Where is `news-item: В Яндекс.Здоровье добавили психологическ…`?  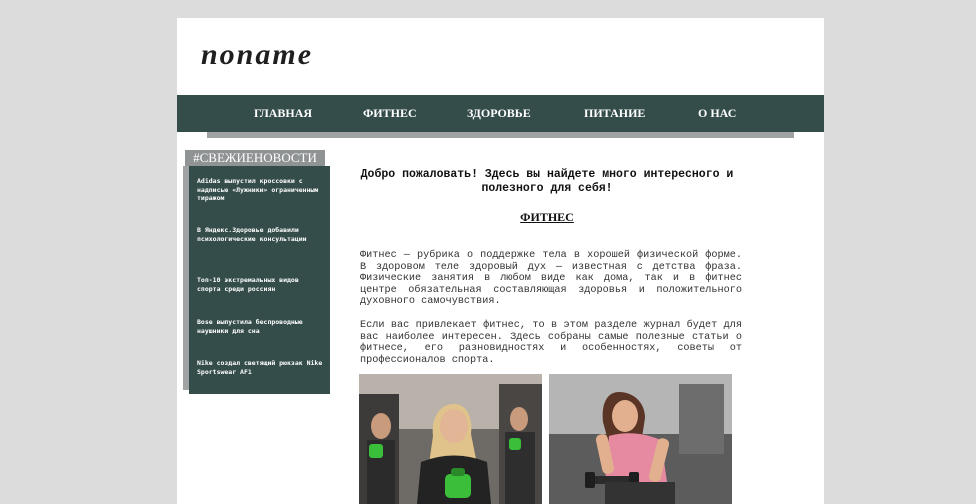
news-item: В Яндекс.Здоровье добавили психологическ… is located at coordinates (261, 234).